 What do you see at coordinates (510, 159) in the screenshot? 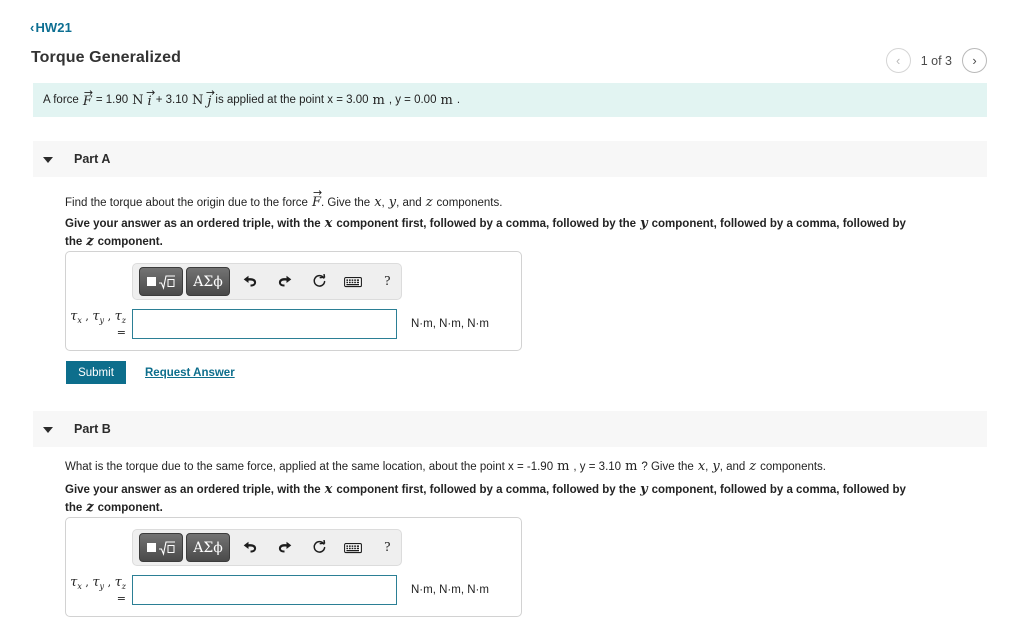
I see `part-a-header: Part A` at bounding box center [510, 159].